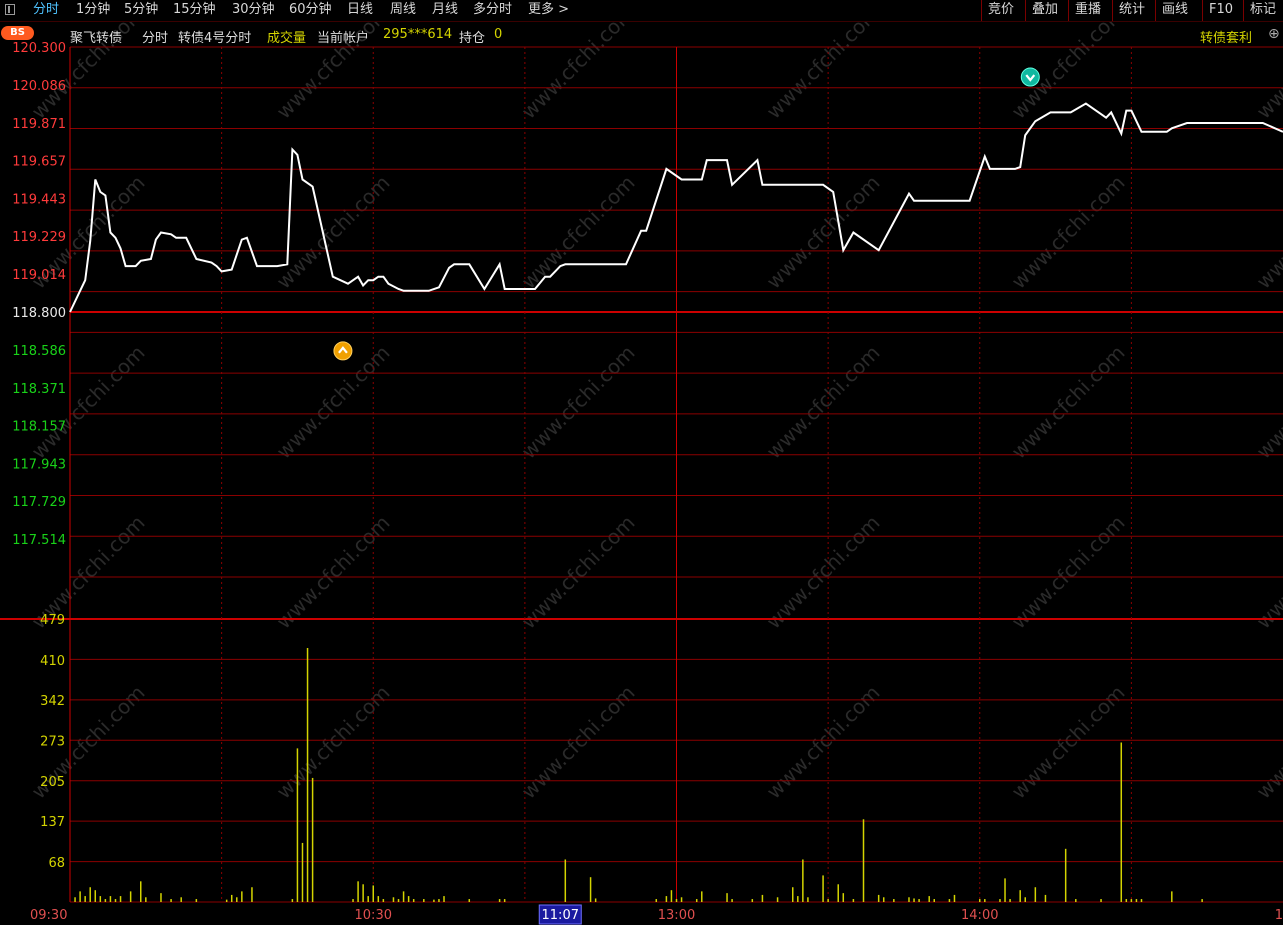 This screenshot has height=925, width=1283. What do you see at coordinates (253, 10) in the screenshot?
I see `tab-4: 30分钟` at bounding box center [253, 10].